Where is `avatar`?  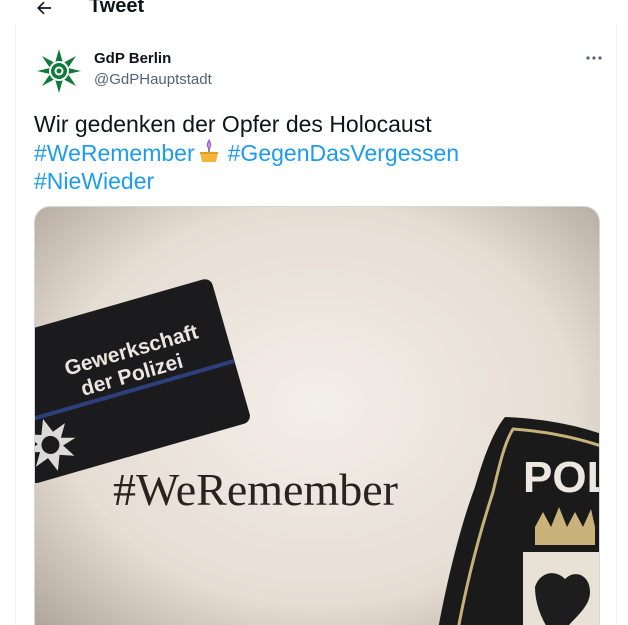 avatar is located at coordinates (59, 71).